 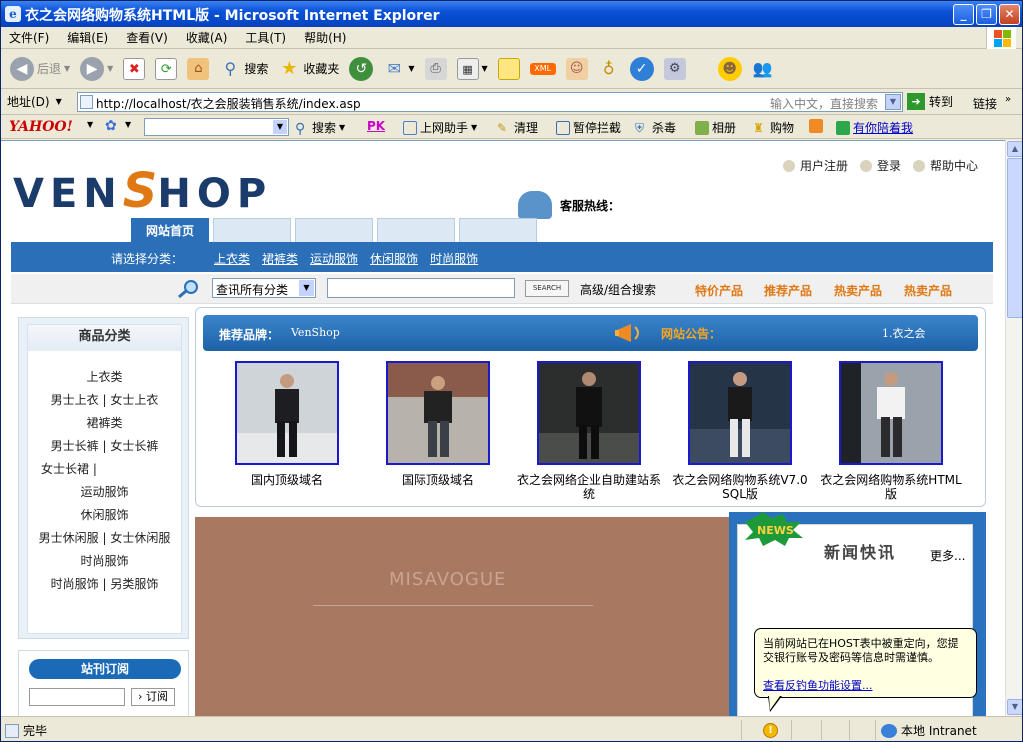 I want to click on category-item: 上衣类, so click(x=104, y=376).